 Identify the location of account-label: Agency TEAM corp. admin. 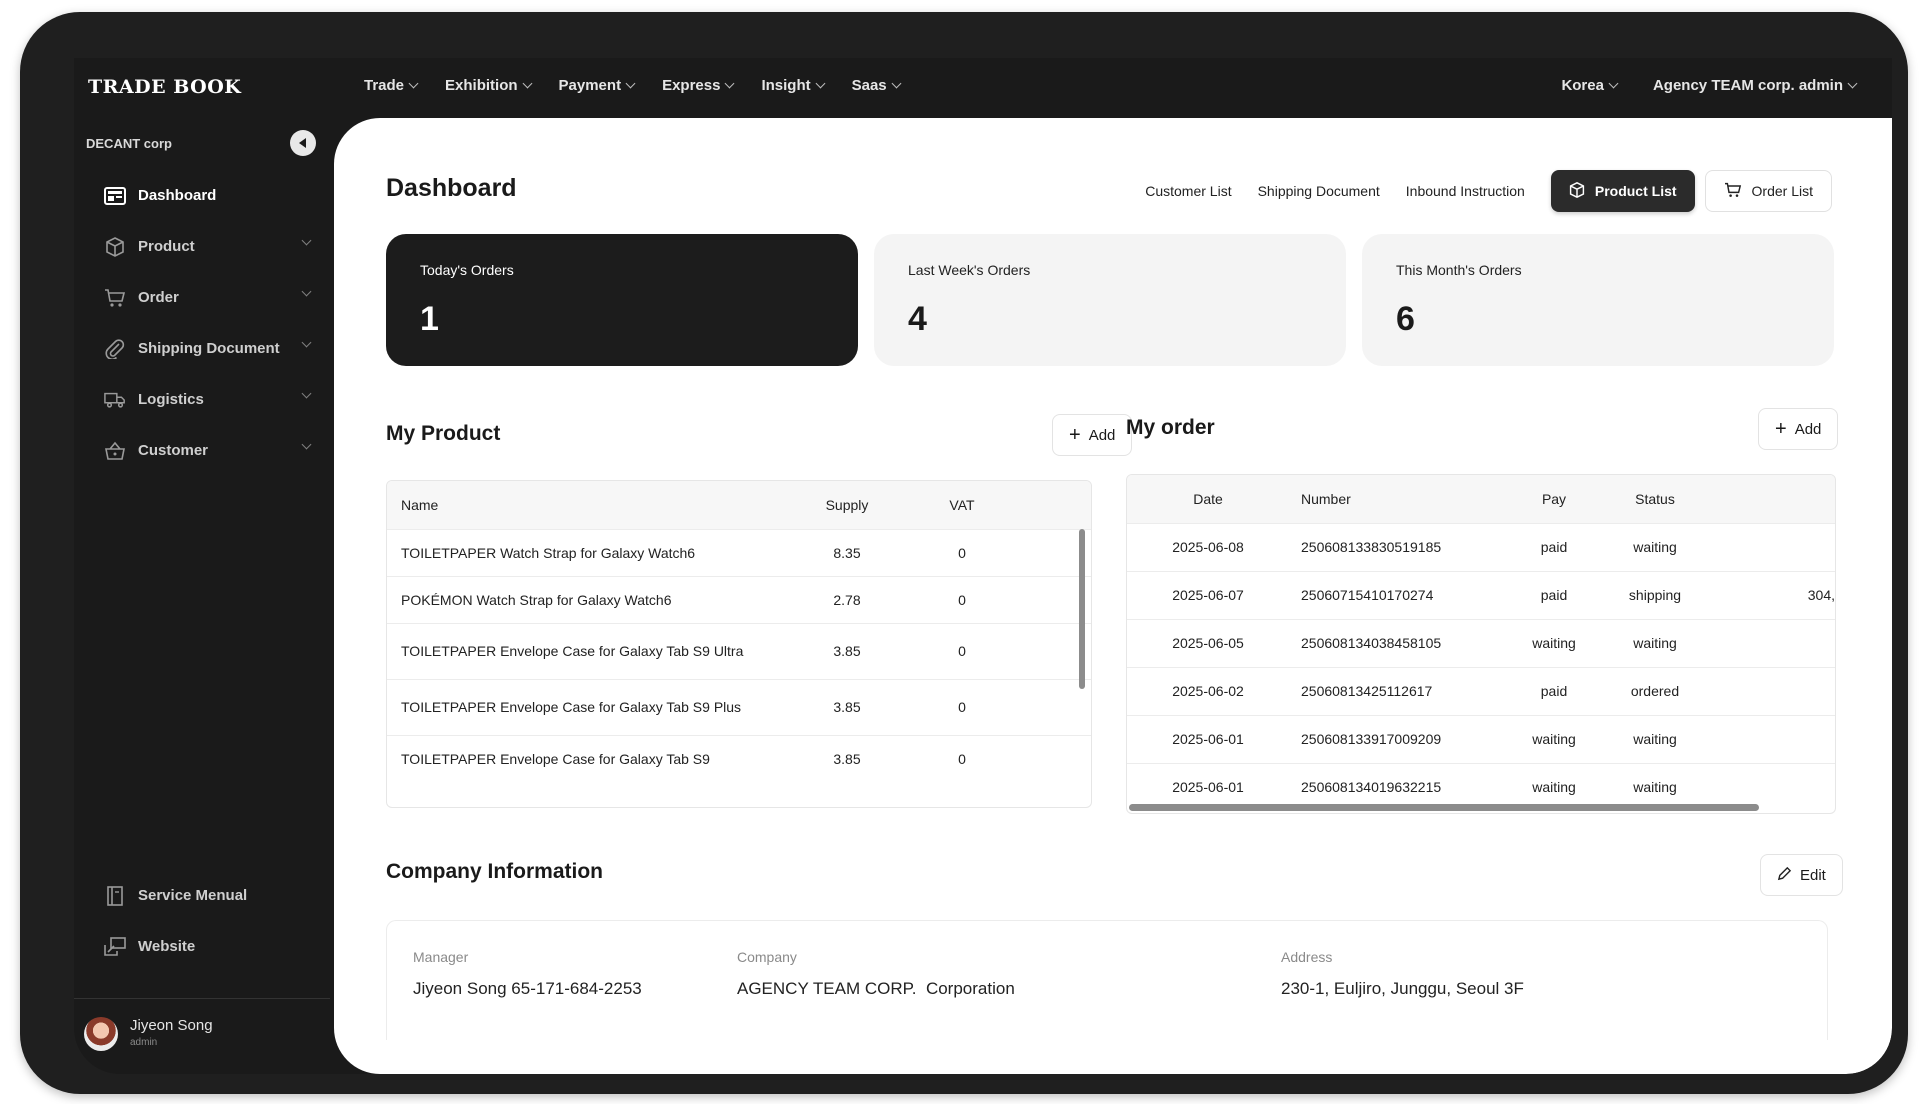
(1747, 85).